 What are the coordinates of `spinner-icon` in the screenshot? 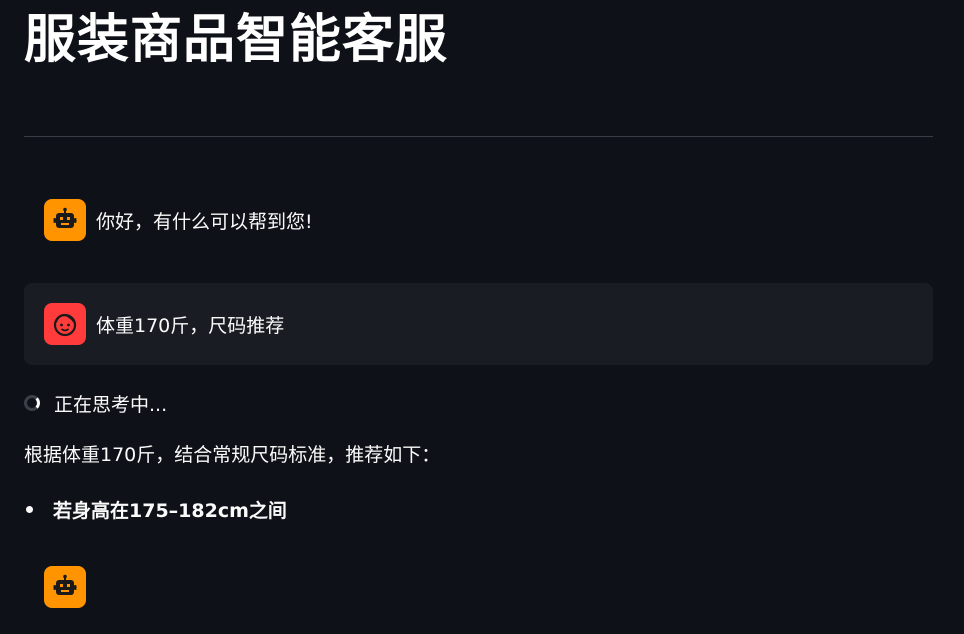 It's located at (32, 403).